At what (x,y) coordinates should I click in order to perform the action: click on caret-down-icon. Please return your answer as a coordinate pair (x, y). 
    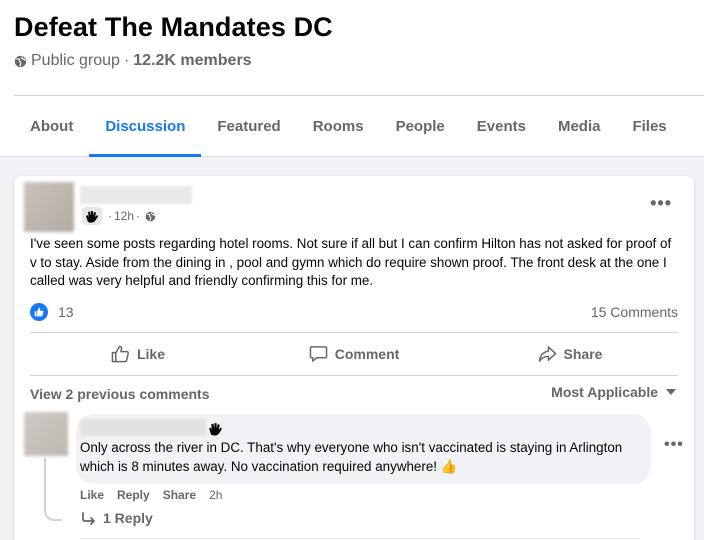
    Looking at the image, I should click on (671, 392).